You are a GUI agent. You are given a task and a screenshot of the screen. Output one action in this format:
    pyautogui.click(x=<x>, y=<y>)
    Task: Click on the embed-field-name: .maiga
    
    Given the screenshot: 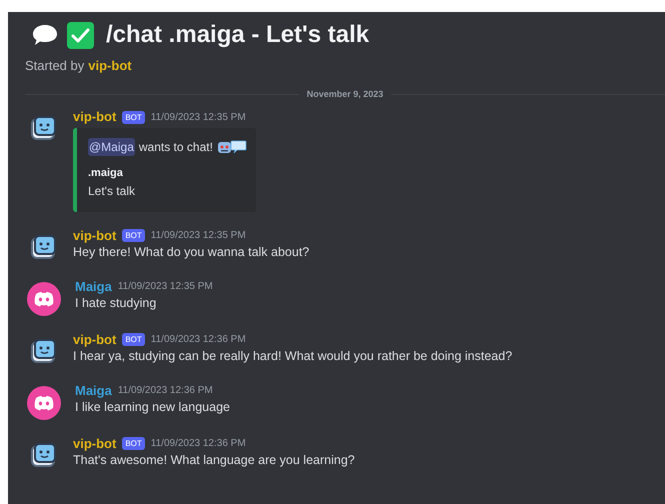 What is the action you would take?
    pyautogui.click(x=106, y=173)
    